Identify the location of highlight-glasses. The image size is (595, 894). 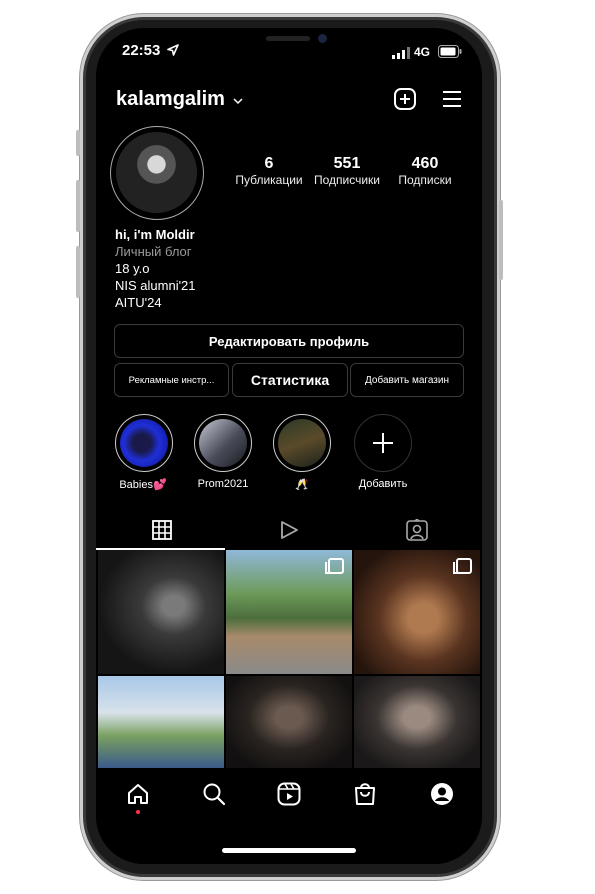
(302, 443).